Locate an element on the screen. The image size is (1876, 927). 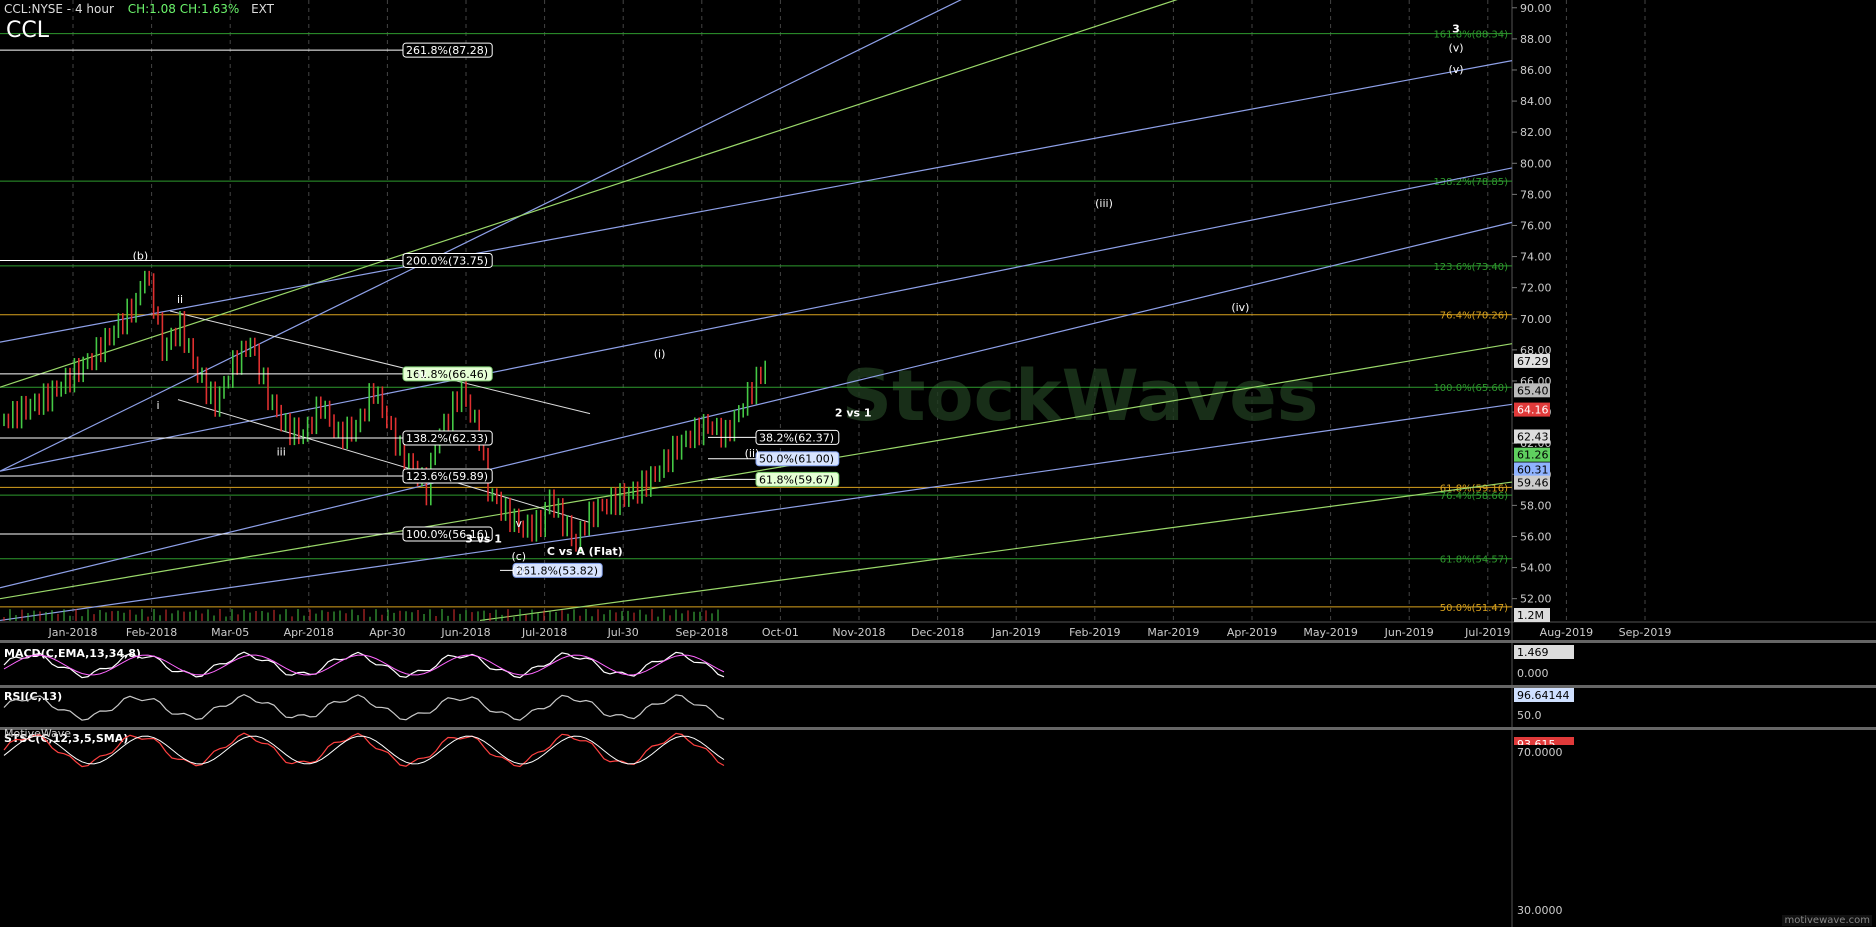
fib-label: 50.0%(51.47) is located at coordinates (1474, 608).